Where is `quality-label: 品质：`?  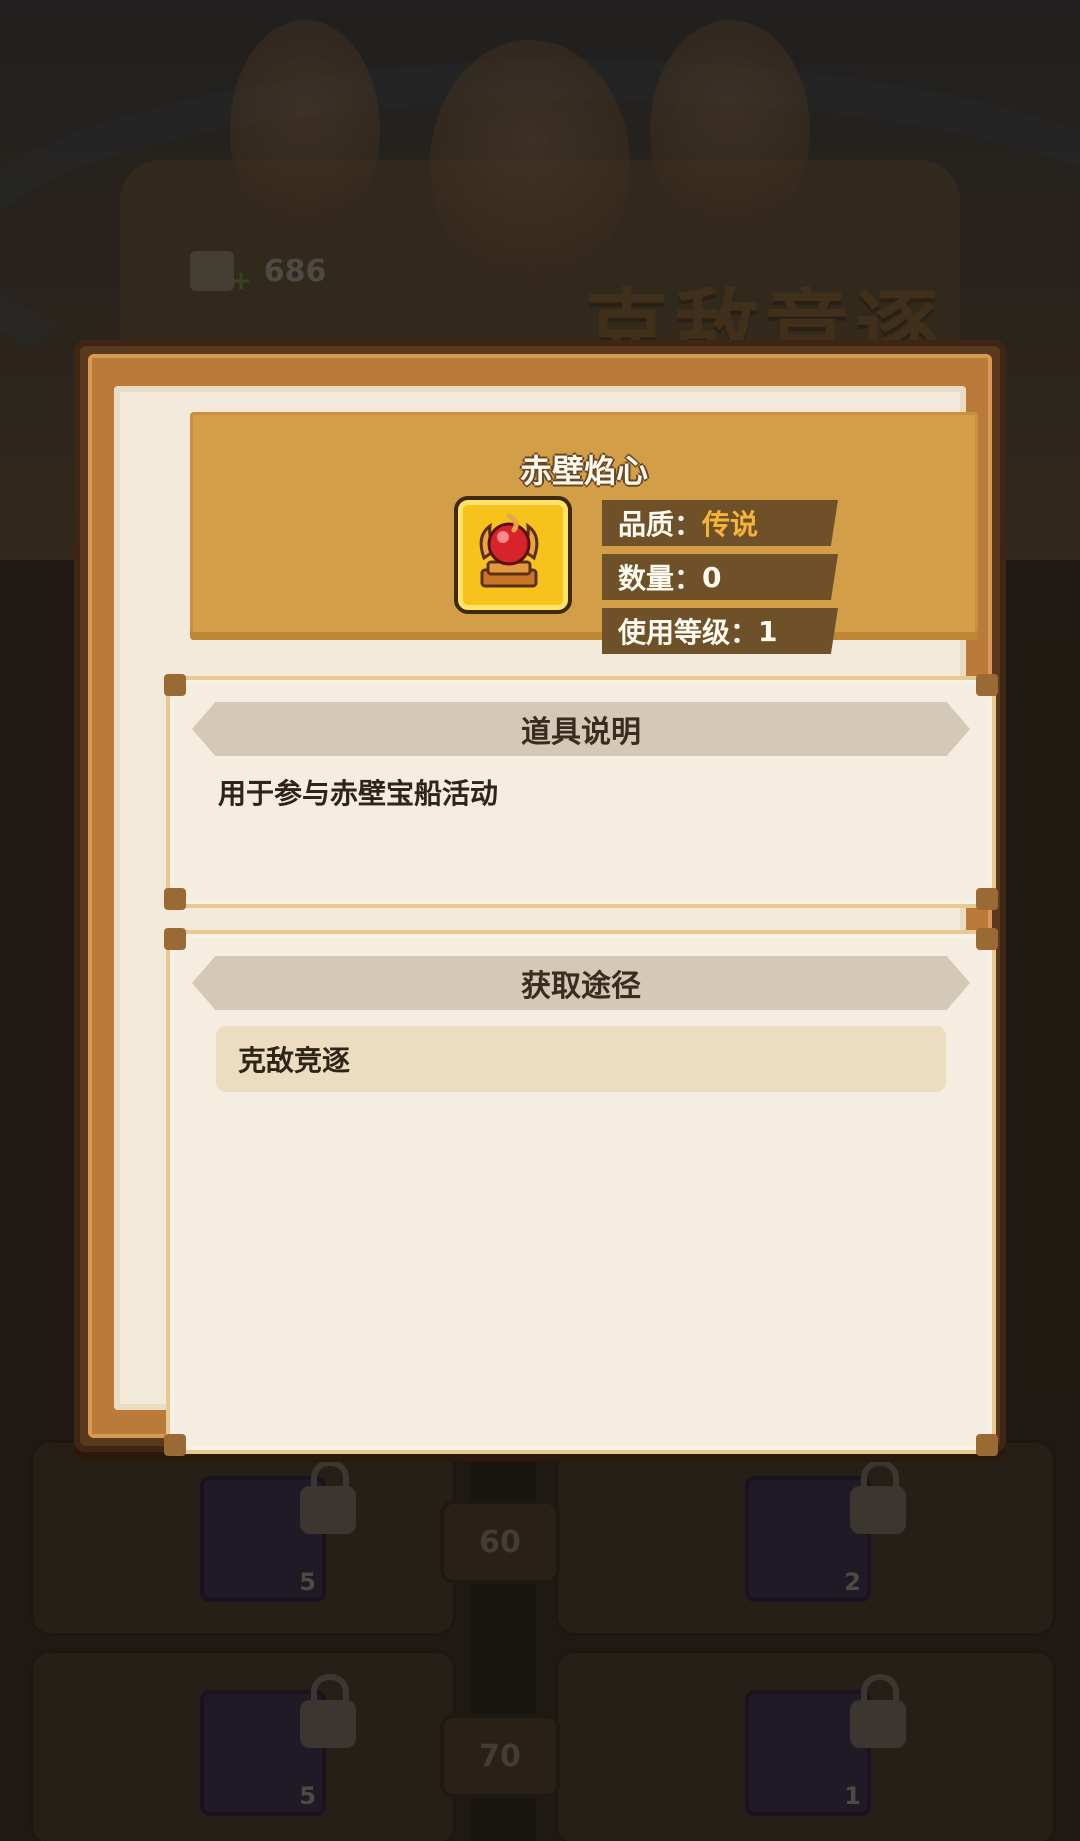
quality-label: 品质： is located at coordinates (660, 524).